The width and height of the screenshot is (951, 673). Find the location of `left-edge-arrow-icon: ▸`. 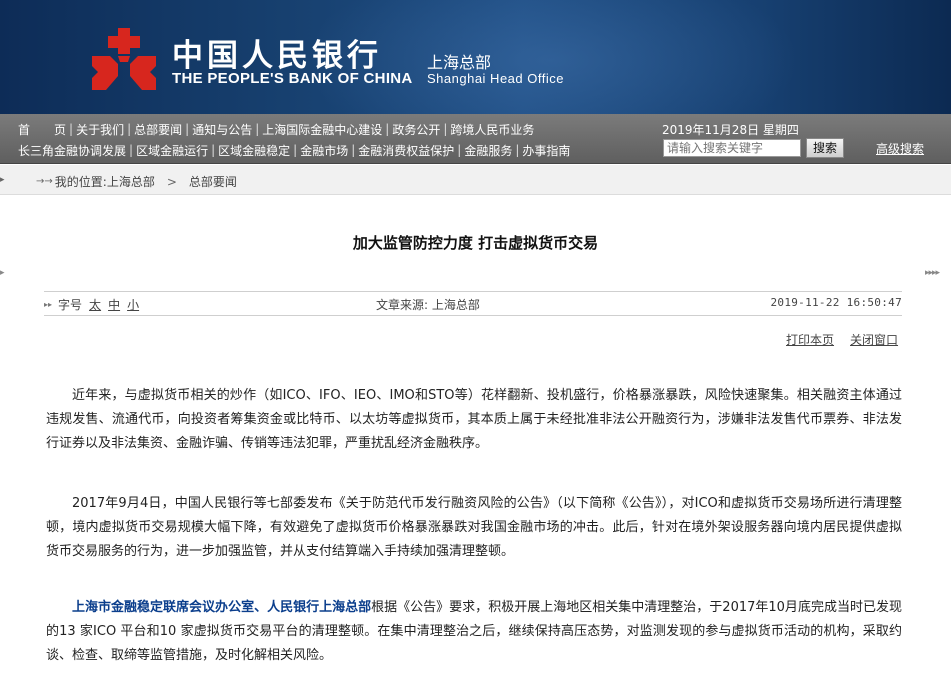

left-edge-arrow-icon: ▸ is located at coordinates (2, 273).